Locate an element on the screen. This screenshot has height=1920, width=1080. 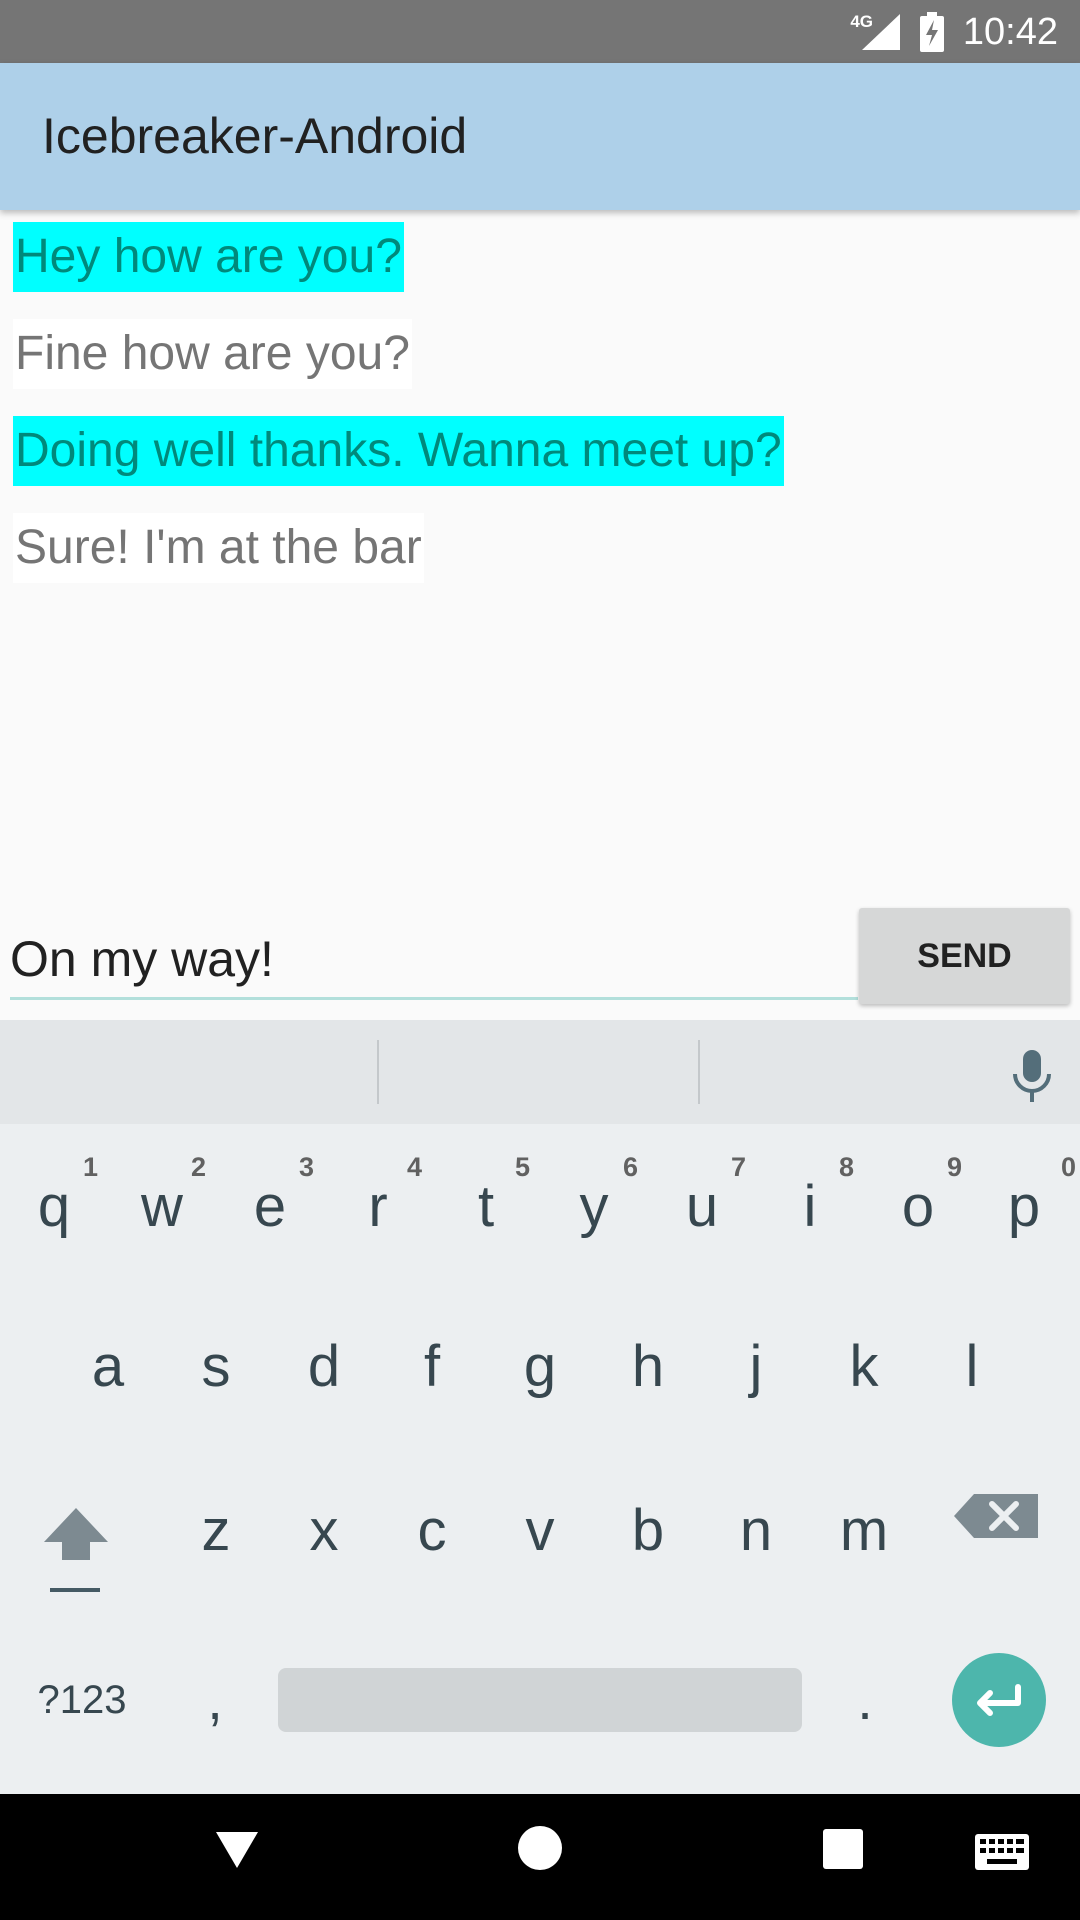
status-bar: 4G 10:42 is located at coordinates (540, 31).